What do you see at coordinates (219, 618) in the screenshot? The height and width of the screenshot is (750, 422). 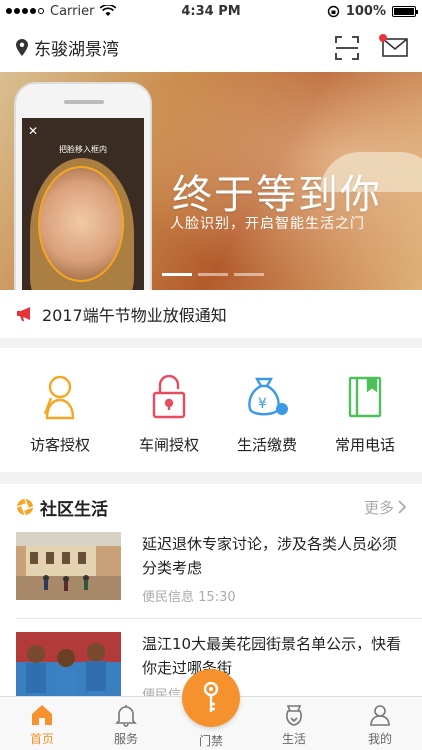 I see `divider` at bounding box center [219, 618].